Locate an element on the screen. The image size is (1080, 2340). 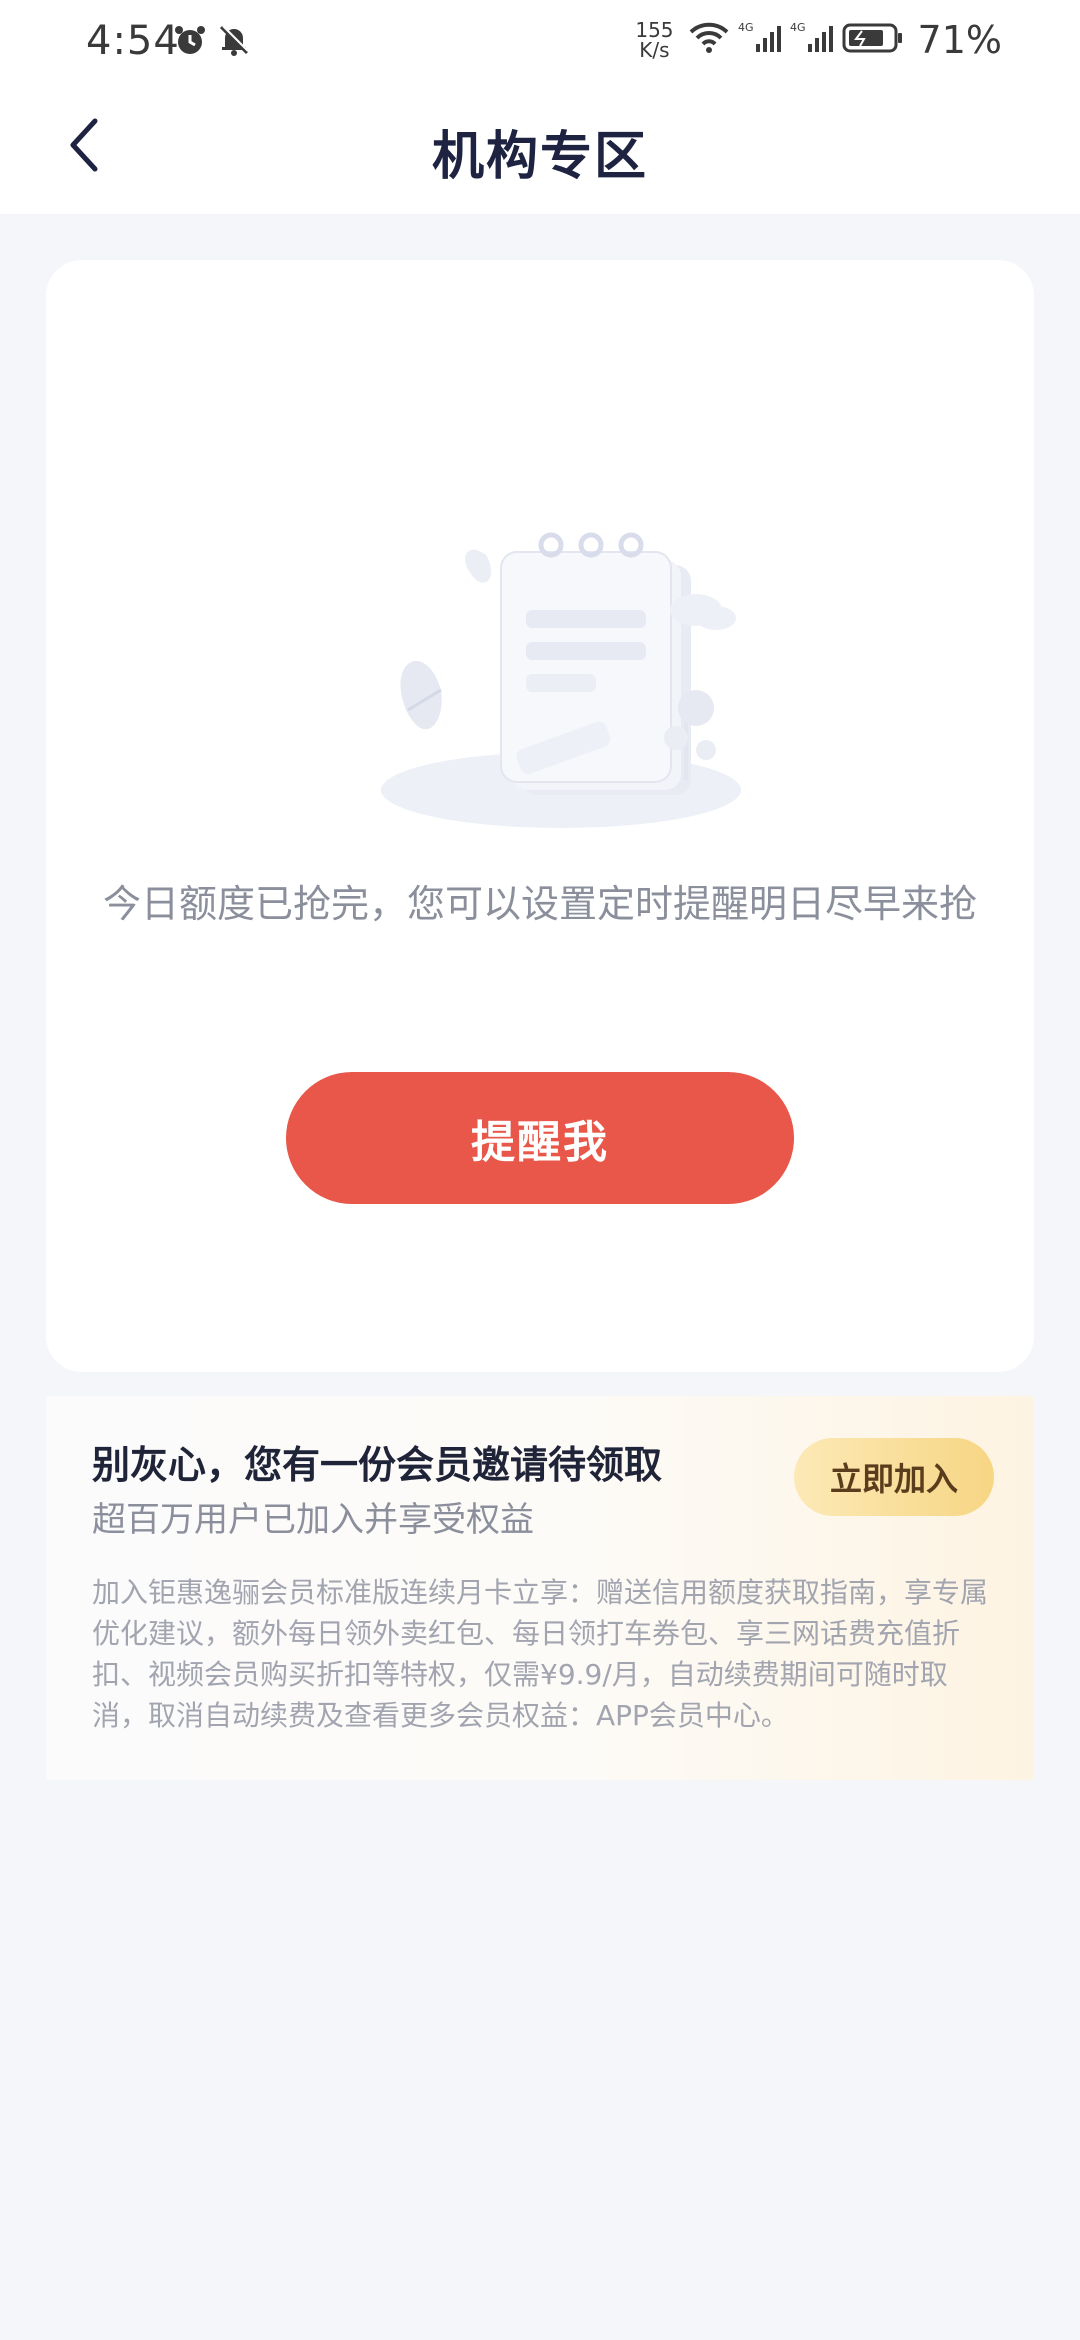
mute-bell-icon is located at coordinates (234, 42).